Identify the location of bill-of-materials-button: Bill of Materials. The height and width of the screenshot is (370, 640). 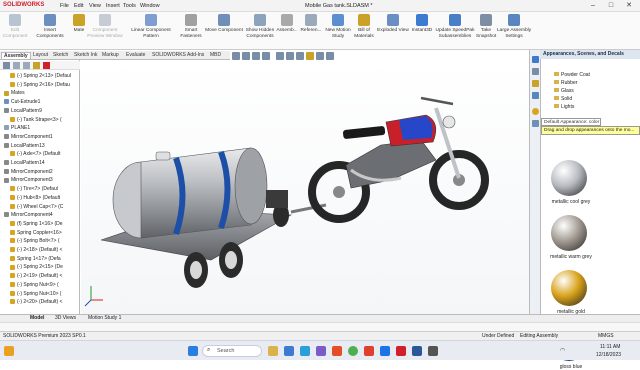
(364, 26).